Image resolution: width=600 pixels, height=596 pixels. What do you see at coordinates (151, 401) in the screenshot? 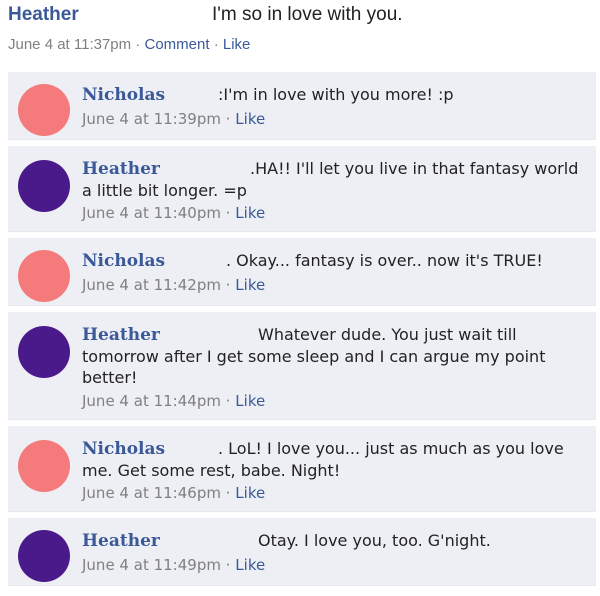
I see `comment-timestamp: June 4 at 11:44pm` at bounding box center [151, 401].